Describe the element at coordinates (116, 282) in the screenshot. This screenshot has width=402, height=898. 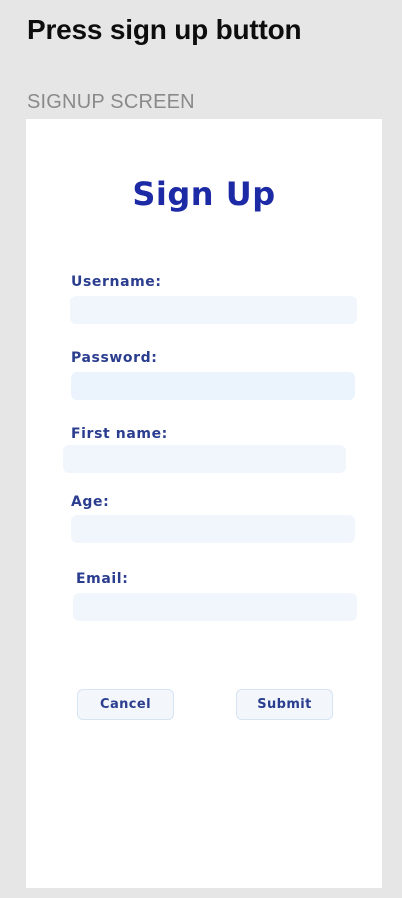
I see `username-label: Username:` at that location.